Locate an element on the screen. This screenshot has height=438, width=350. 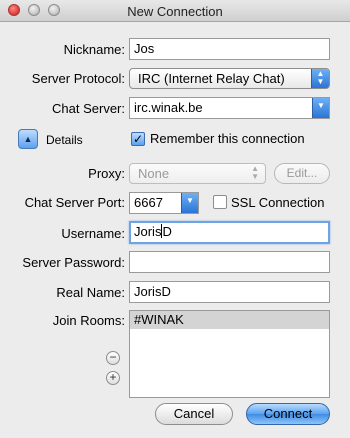
join-rooms-label: Join Rooms: is located at coordinates (88, 320).